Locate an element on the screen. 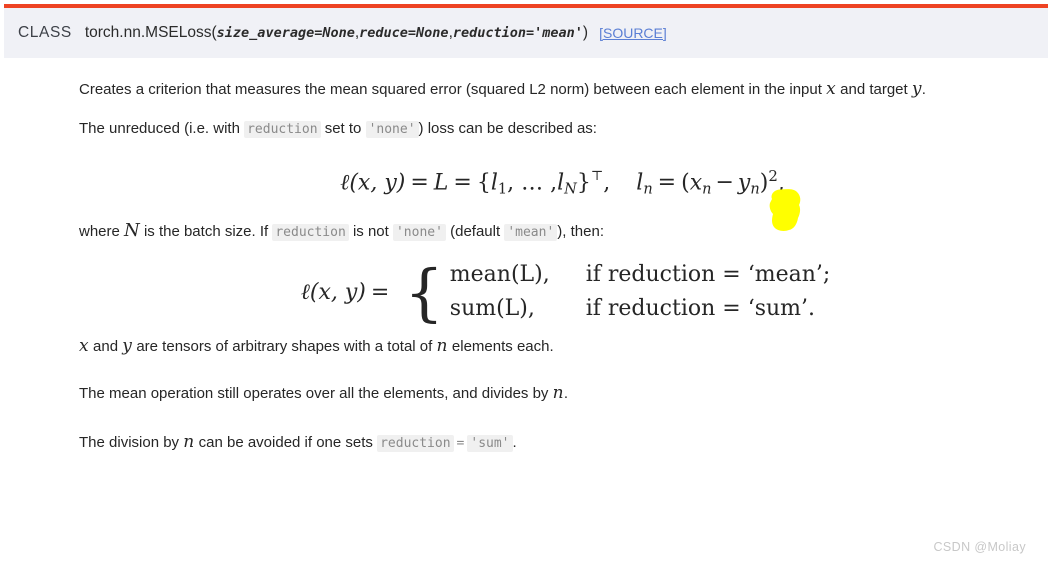 The height and width of the screenshot is (568, 1052). eq1-ell: ℓ is located at coordinates (345, 183).